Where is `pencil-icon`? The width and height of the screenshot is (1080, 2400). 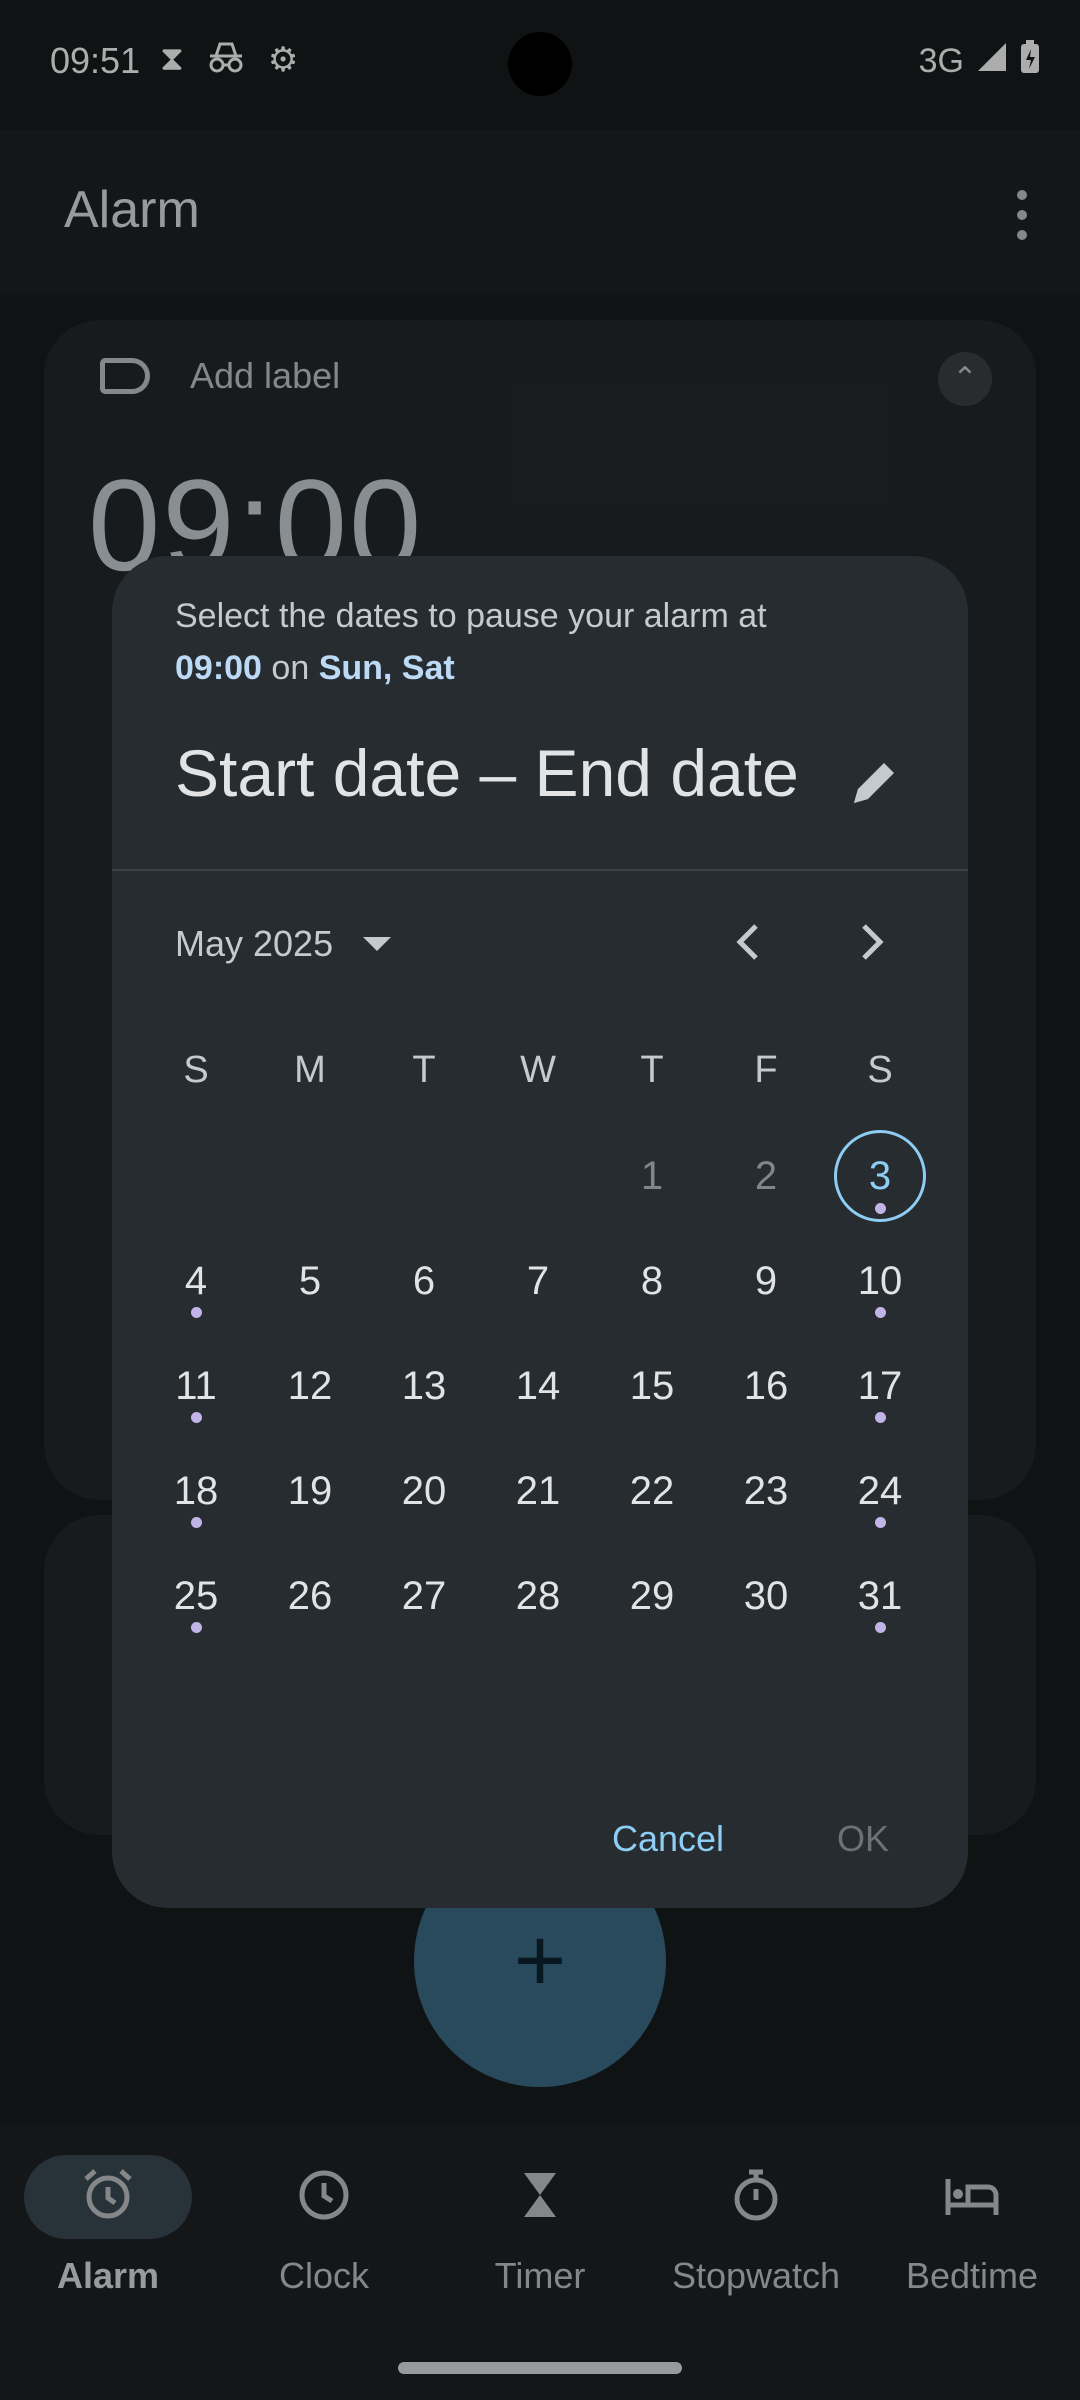 pencil-icon is located at coordinates (874, 785).